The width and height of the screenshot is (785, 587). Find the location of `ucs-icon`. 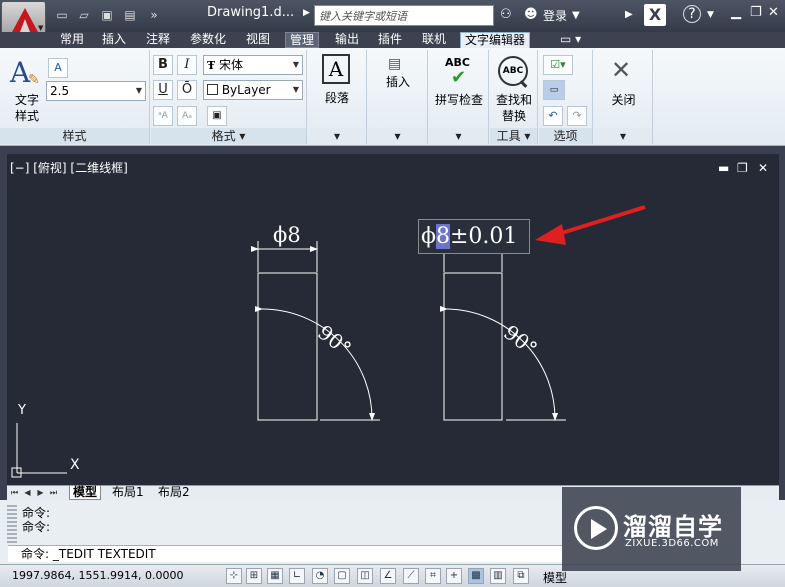

ucs-icon is located at coordinates (39, 450).